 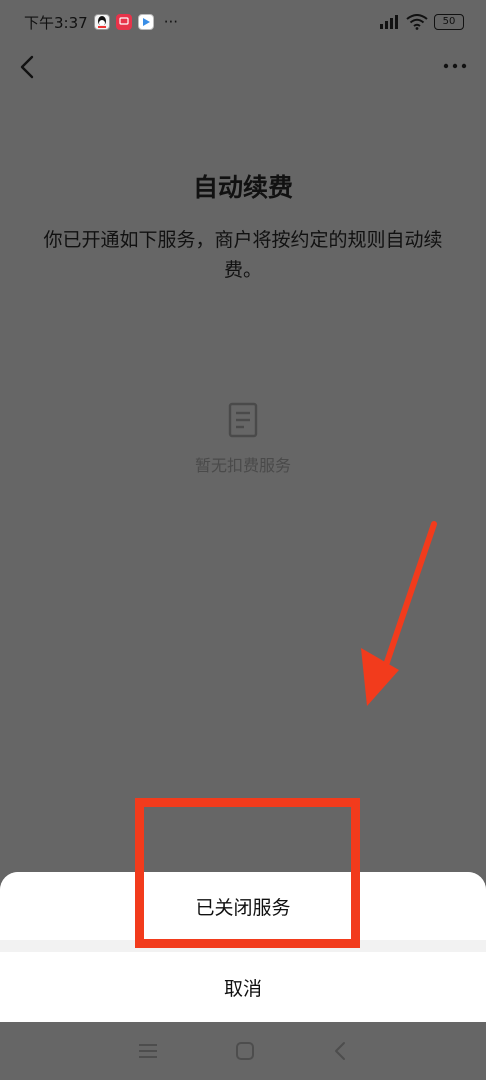 What do you see at coordinates (247, 873) in the screenshot?
I see `annotation-highlight-box` at bounding box center [247, 873].